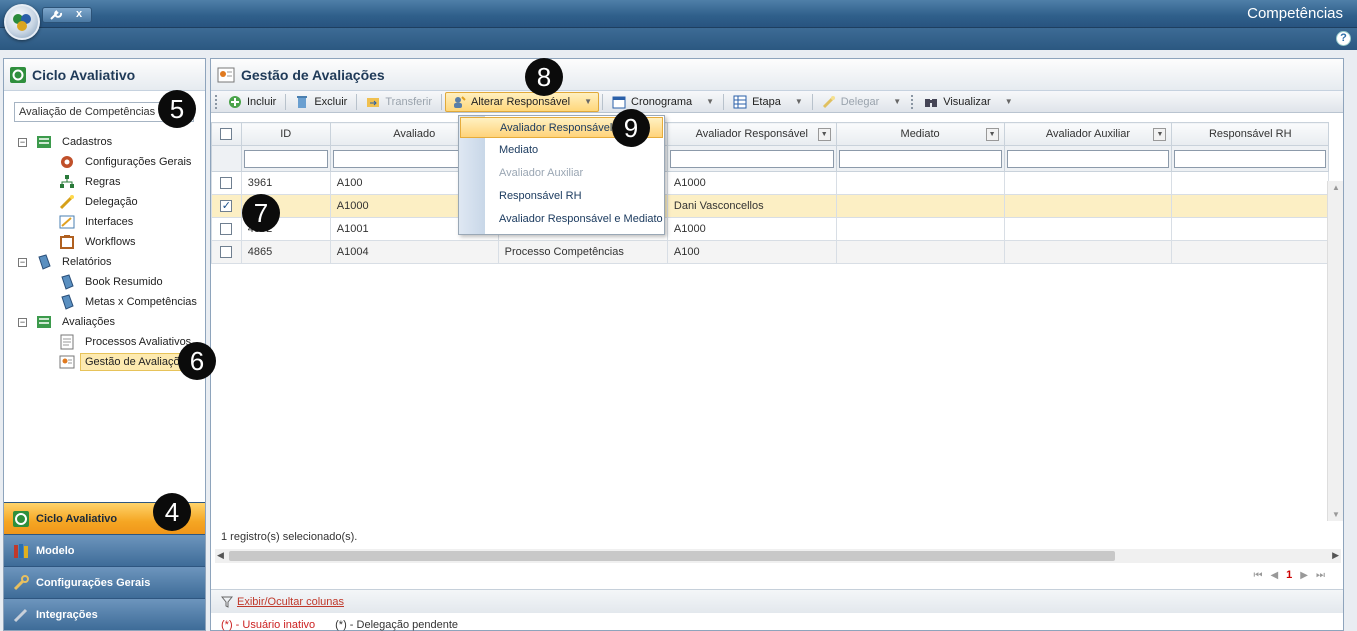  What do you see at coordinates (67, 162) in the screenshot?
I see `gear-icon` at bounding box center [67, 162].